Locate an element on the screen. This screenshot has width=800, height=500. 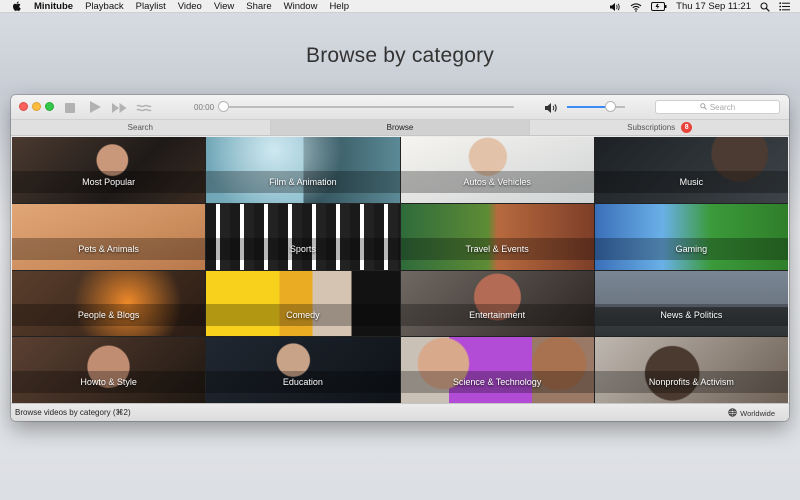
category-label: Most Popular is located at coordinates (109, 181).